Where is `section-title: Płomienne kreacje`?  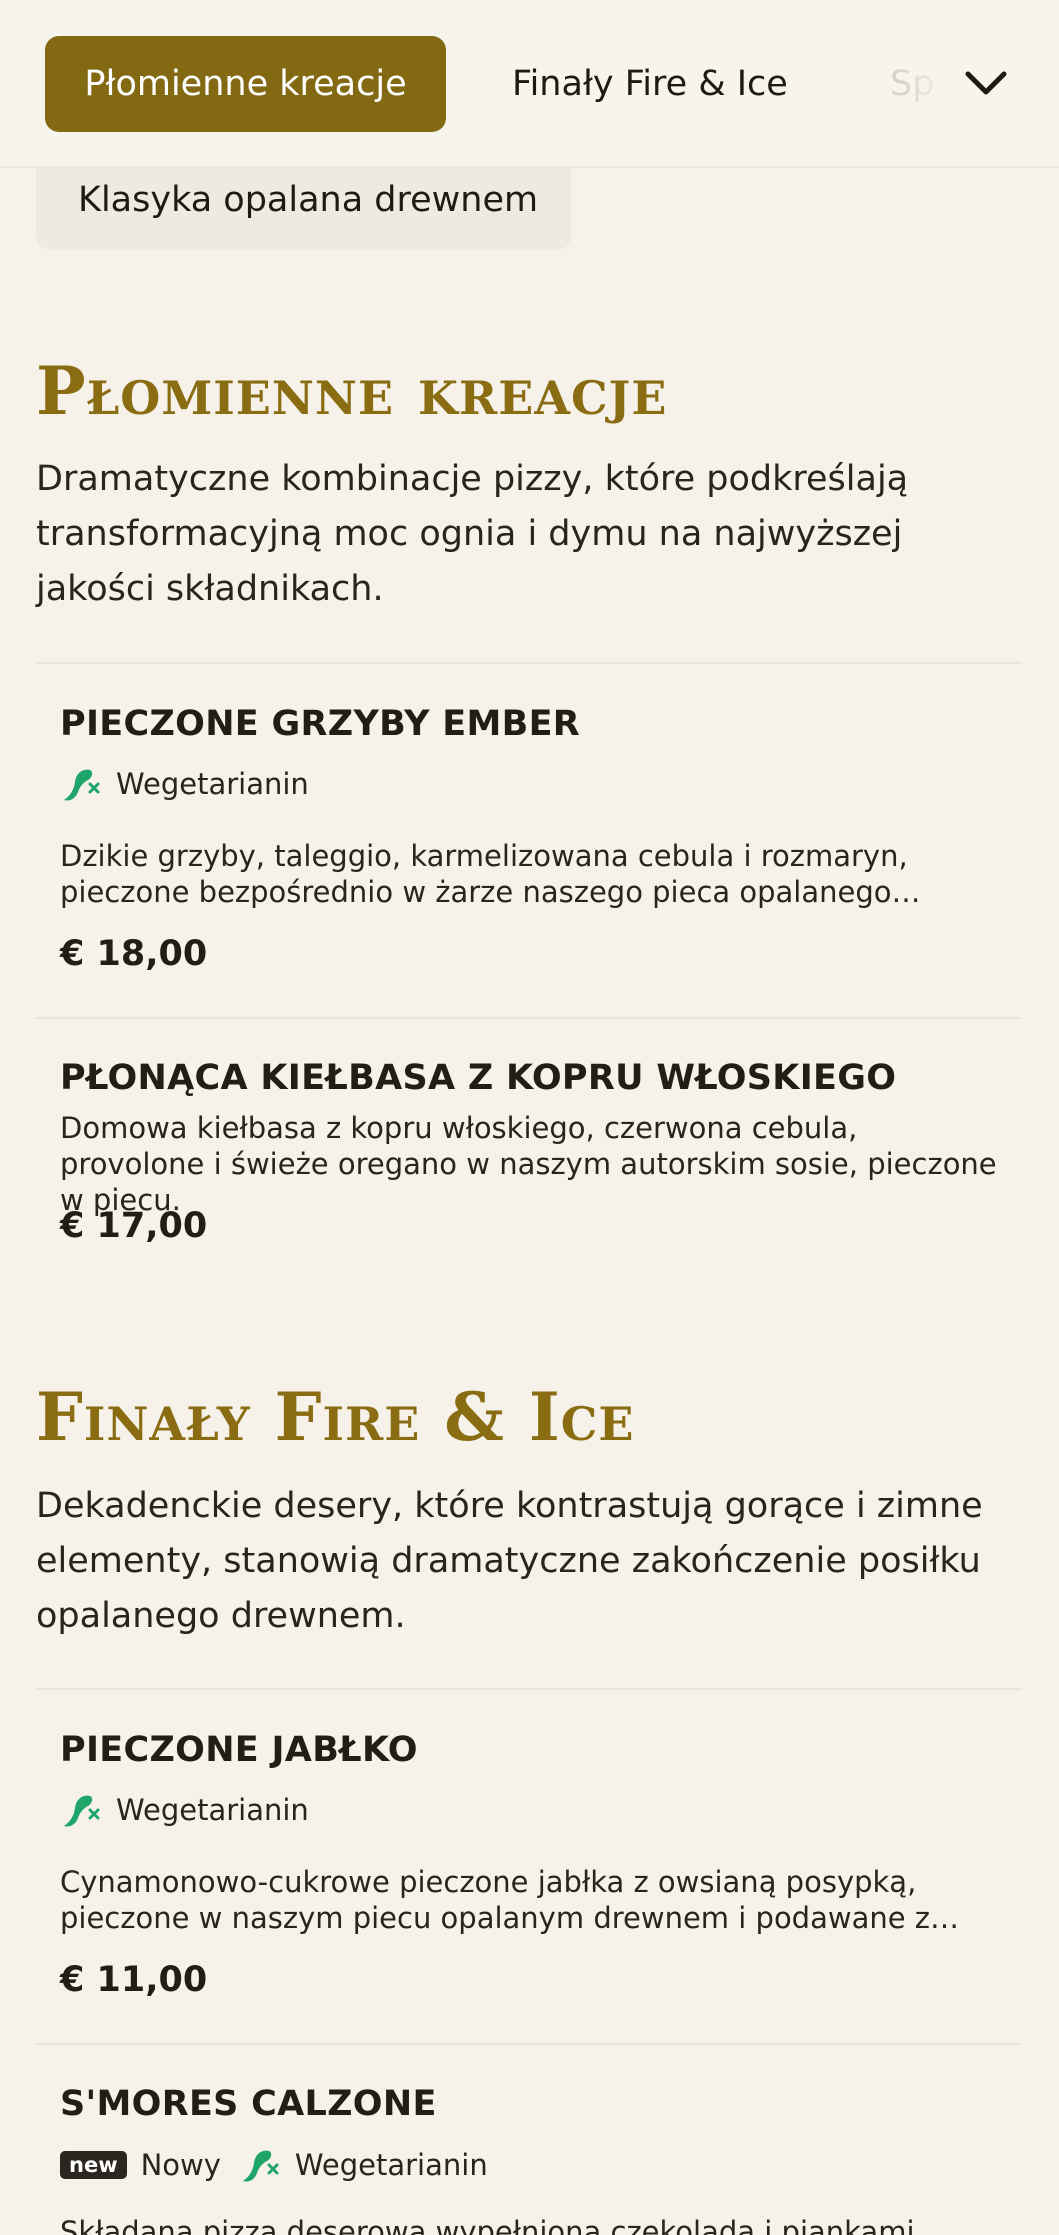 section-title: Płomienne kreacje is located at coordinates (352, 391).